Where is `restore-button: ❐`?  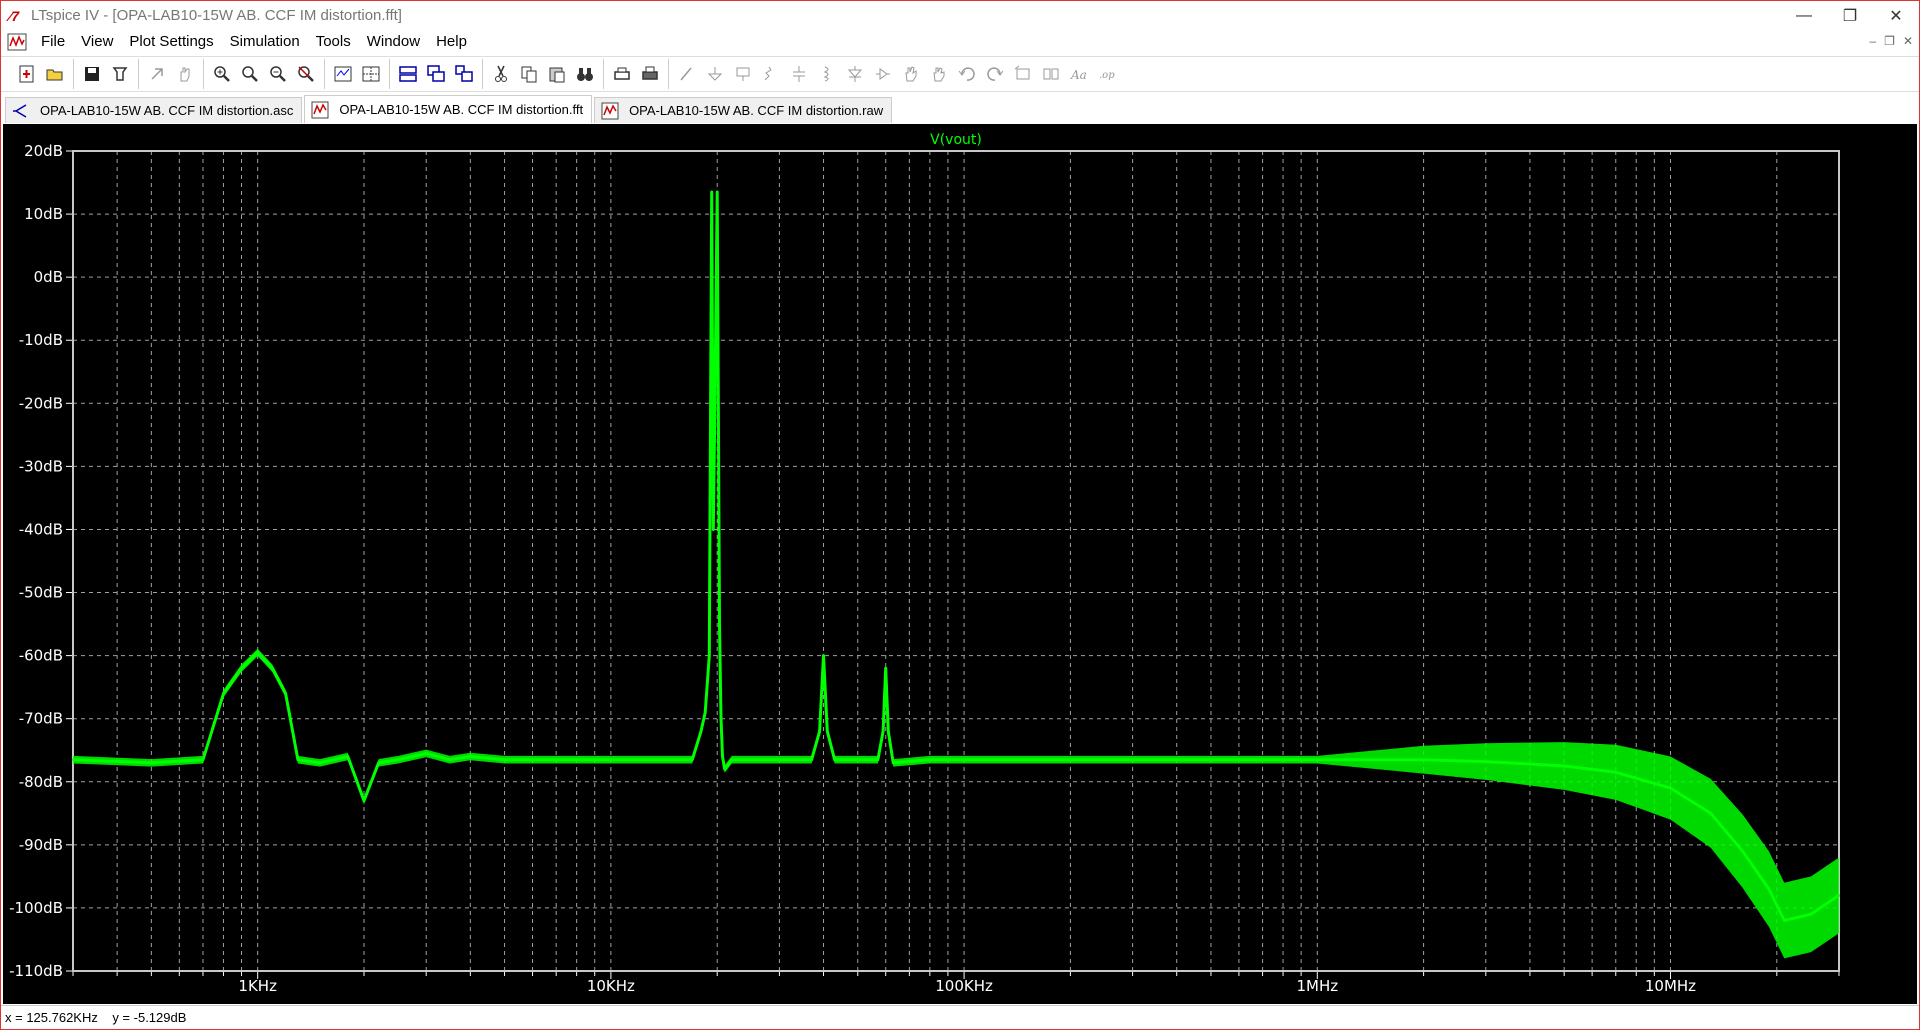 restore-button: ❐ is located at coordinates (1850, 15).